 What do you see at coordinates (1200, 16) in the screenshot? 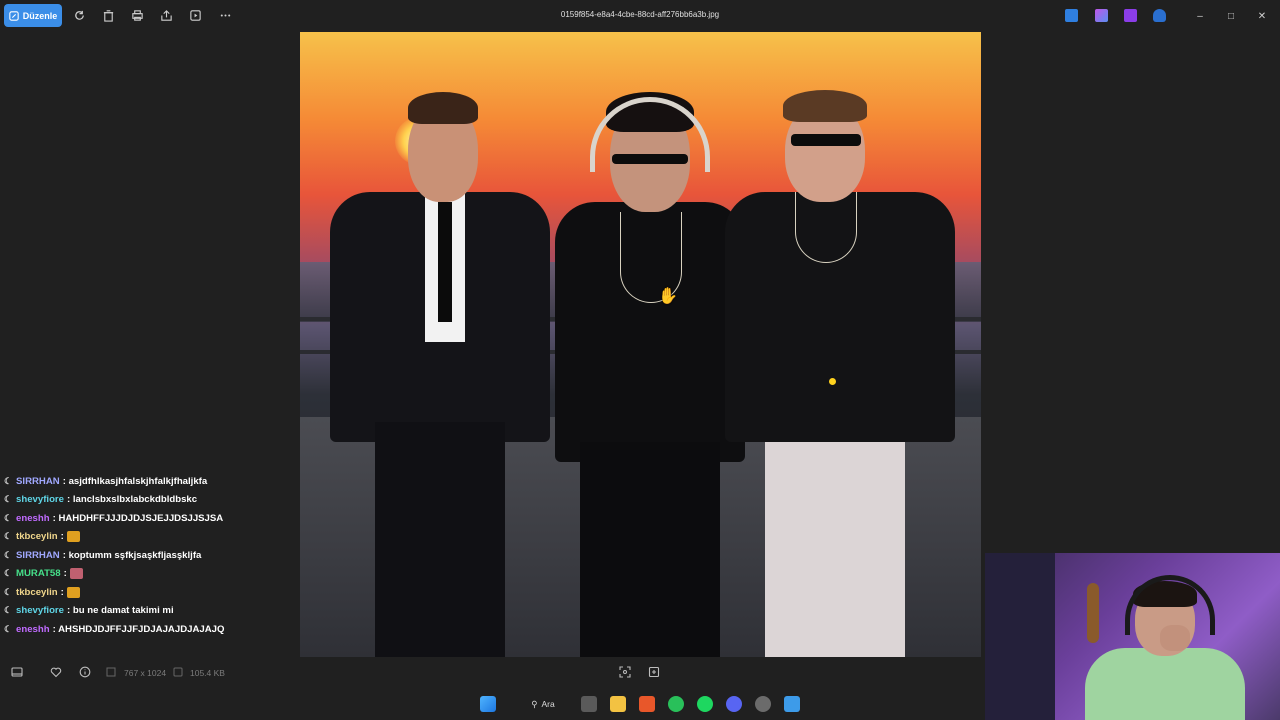
I see `minimize-icon: –` at bounding box center [1200, 16].